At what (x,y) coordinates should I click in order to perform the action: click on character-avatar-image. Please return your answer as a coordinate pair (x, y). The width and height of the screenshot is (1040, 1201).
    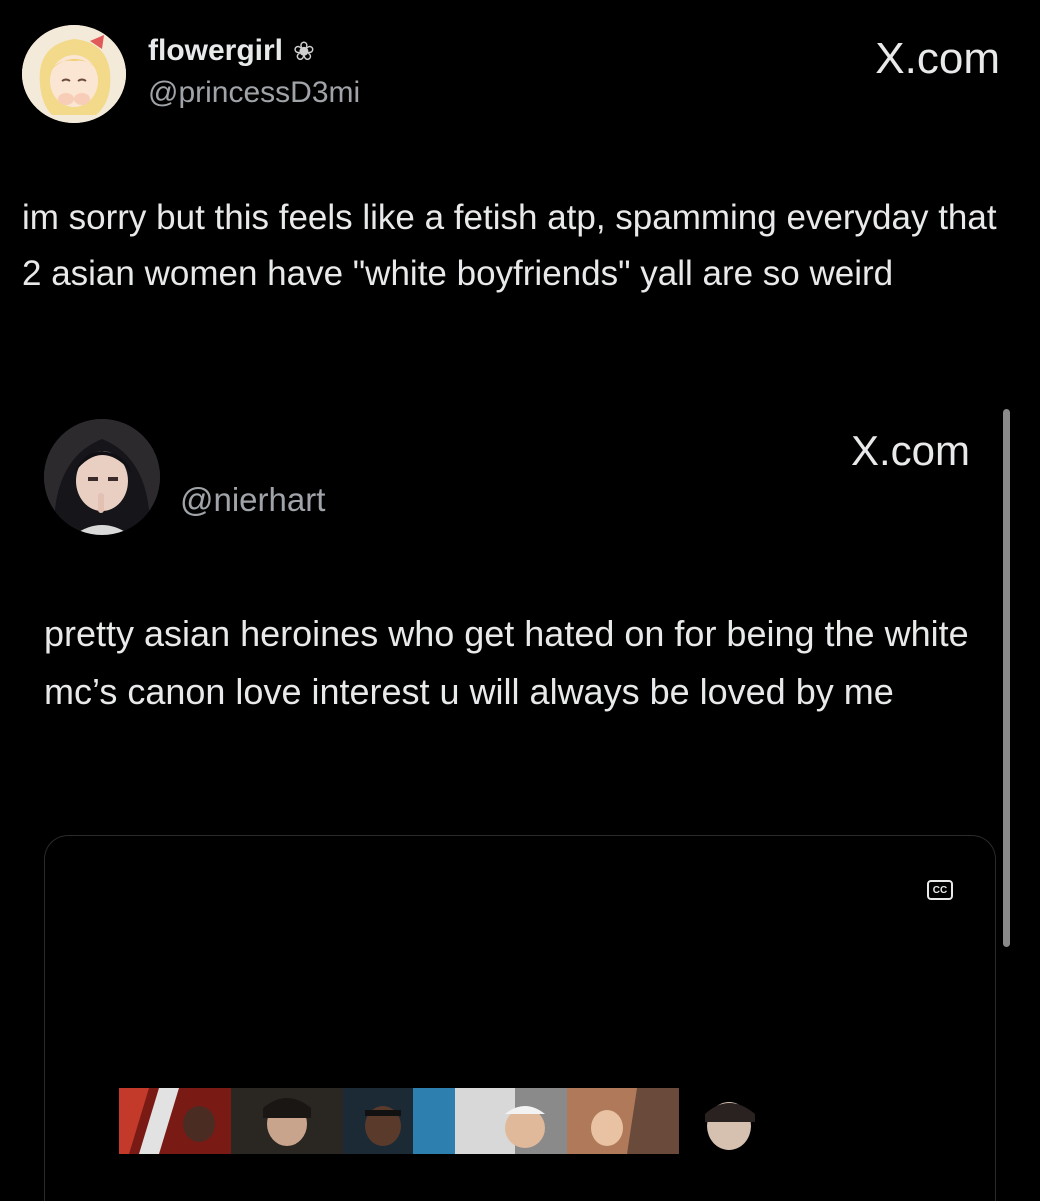
    Looking at the image, I should click on (102, 477).